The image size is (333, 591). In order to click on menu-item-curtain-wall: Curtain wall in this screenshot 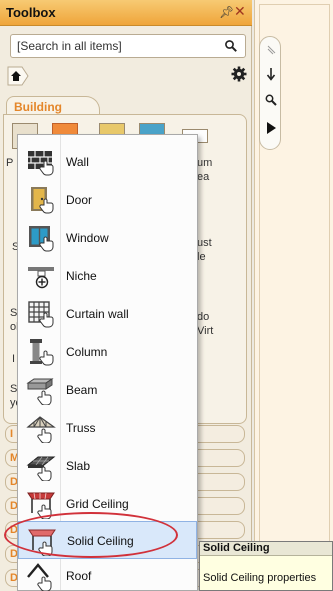, I will do `click(107, 314)`.